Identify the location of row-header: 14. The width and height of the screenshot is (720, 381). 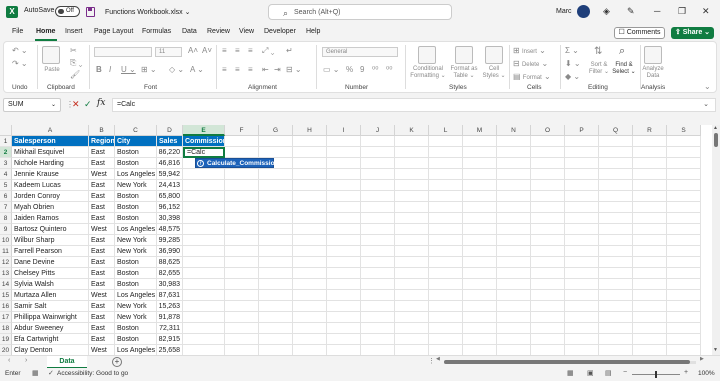
(6, 284).